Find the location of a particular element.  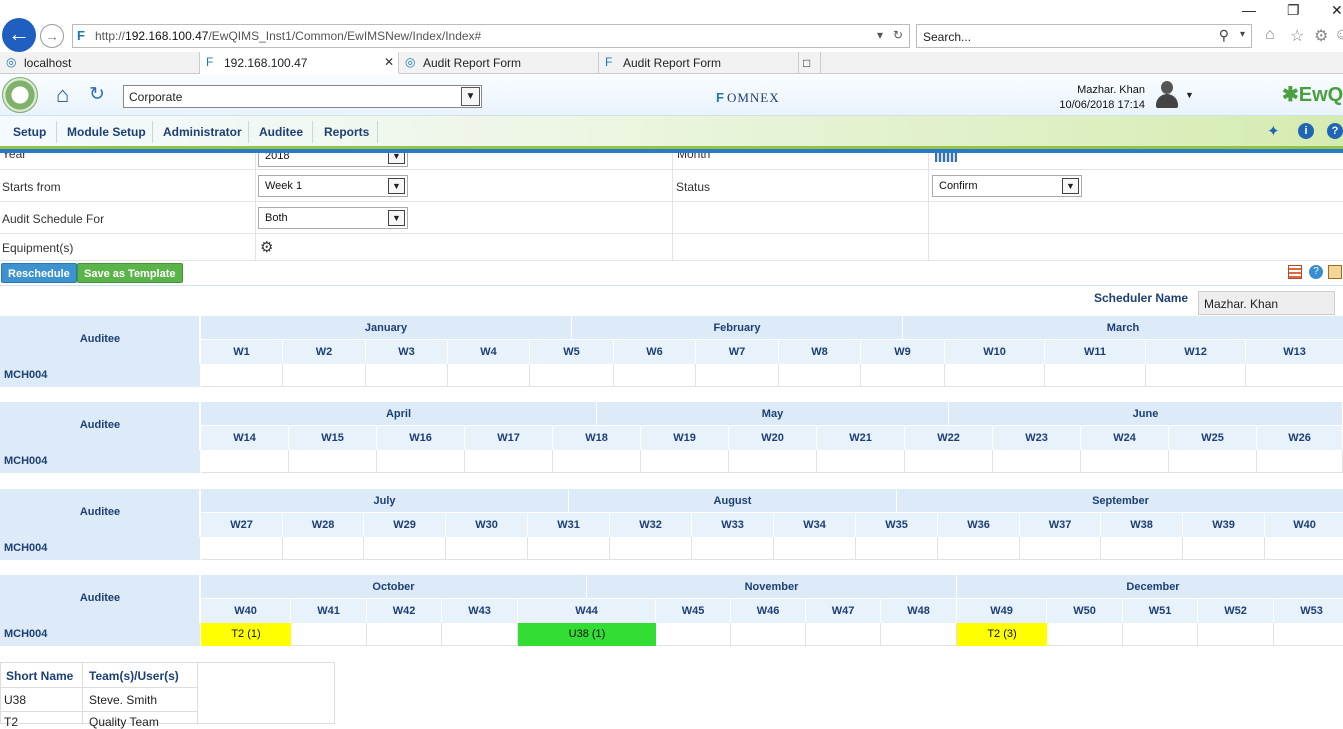

smiley-icon: ☺ is located at coordinates (1338, 35).